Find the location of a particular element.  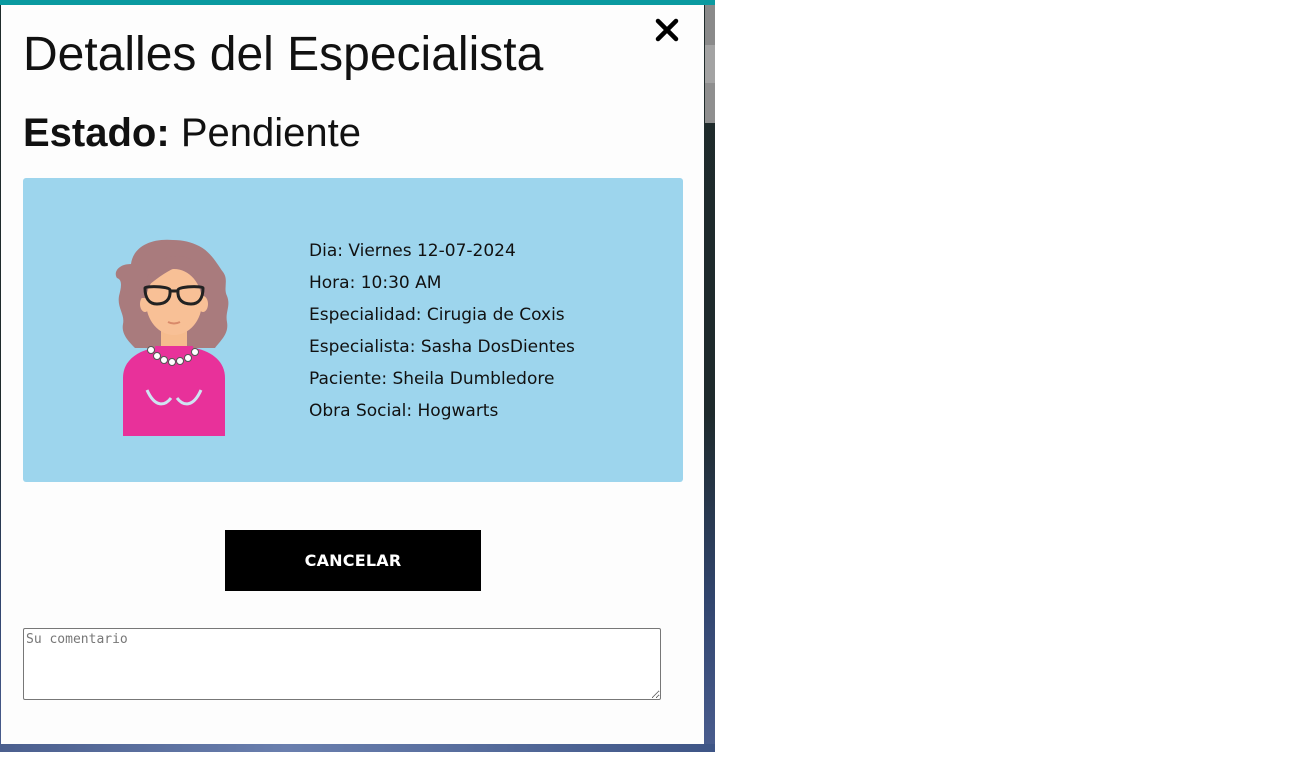

status-label: Estado: is located at coordinates (96, 133).